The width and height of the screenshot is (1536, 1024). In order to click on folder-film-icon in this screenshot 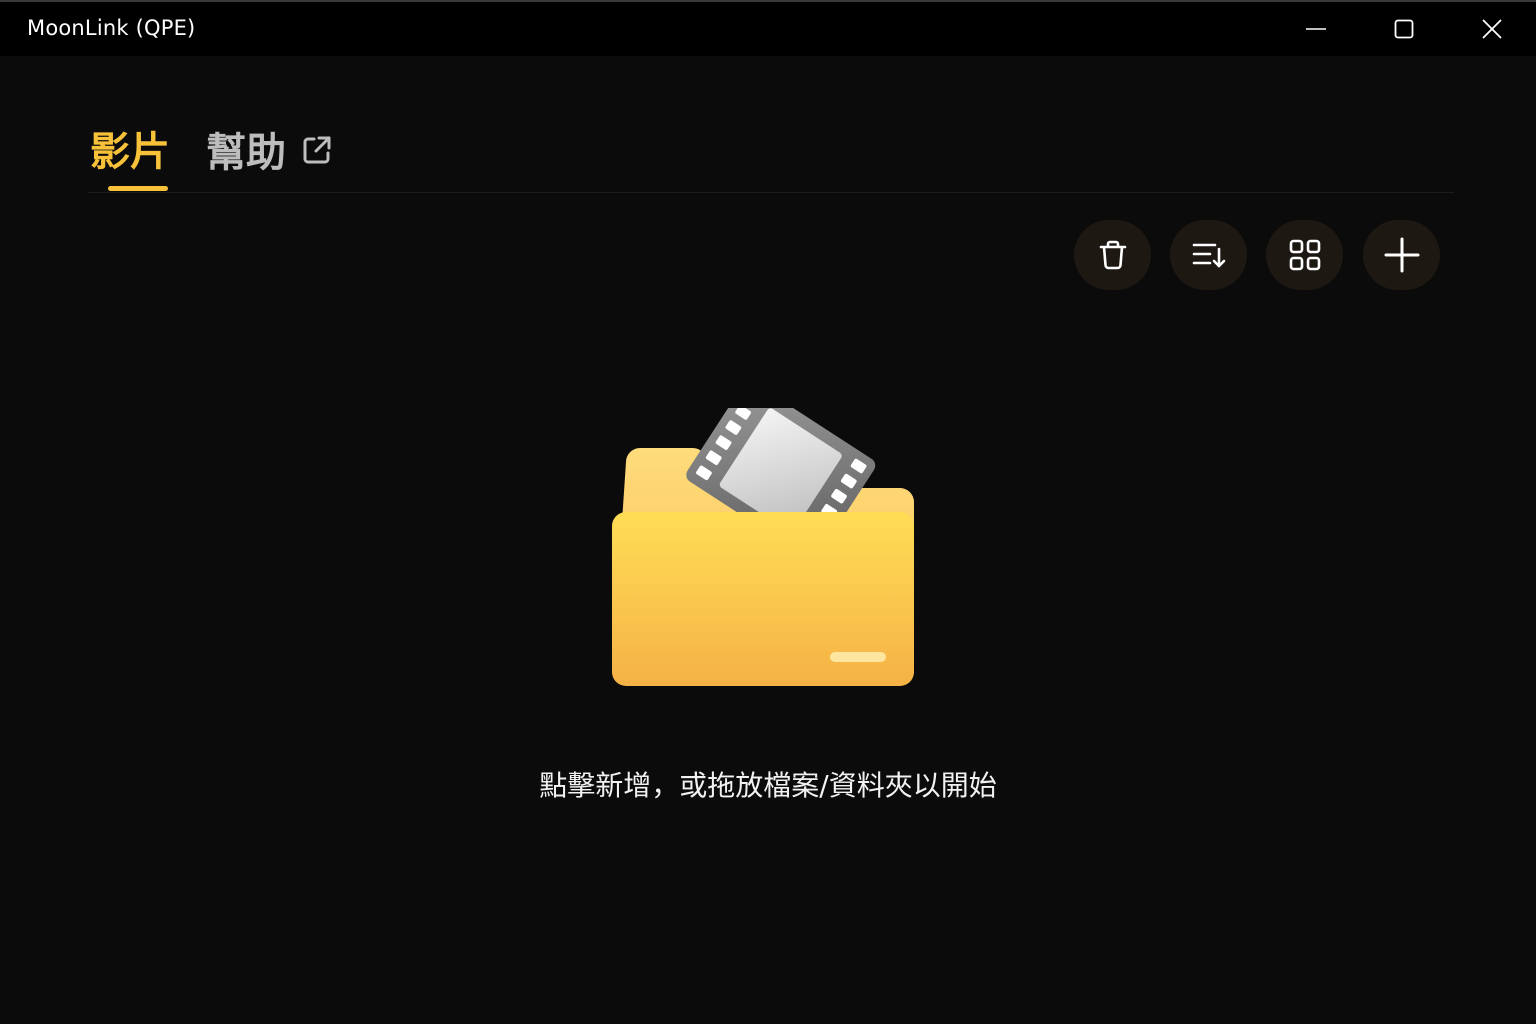, I will do `click(764, 539)`.